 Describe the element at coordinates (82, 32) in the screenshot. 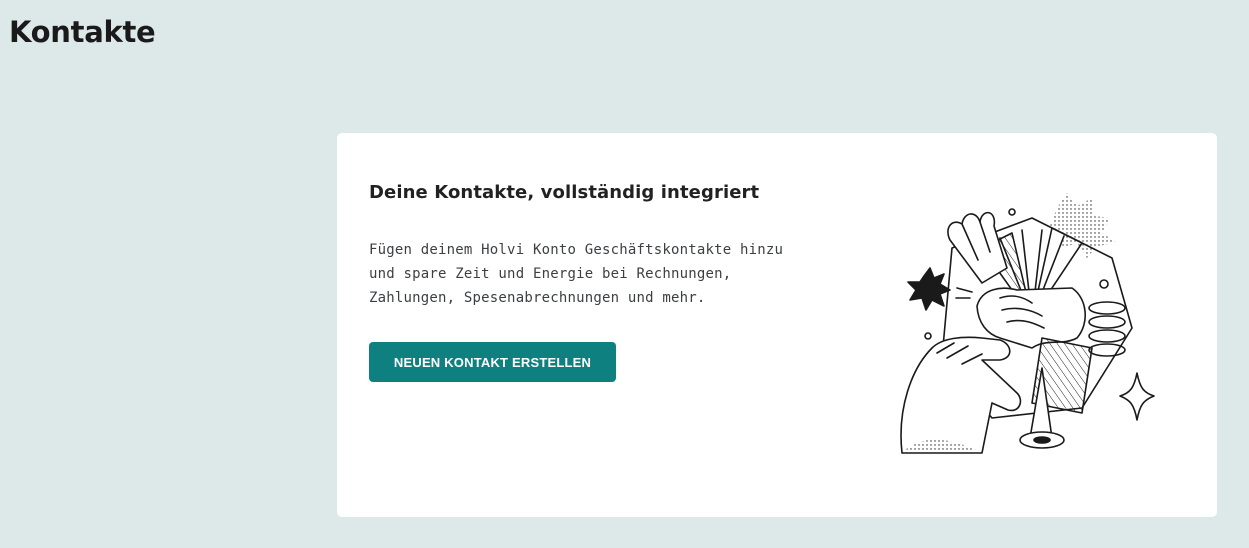

I see `page-title: Kontakte` at that location.